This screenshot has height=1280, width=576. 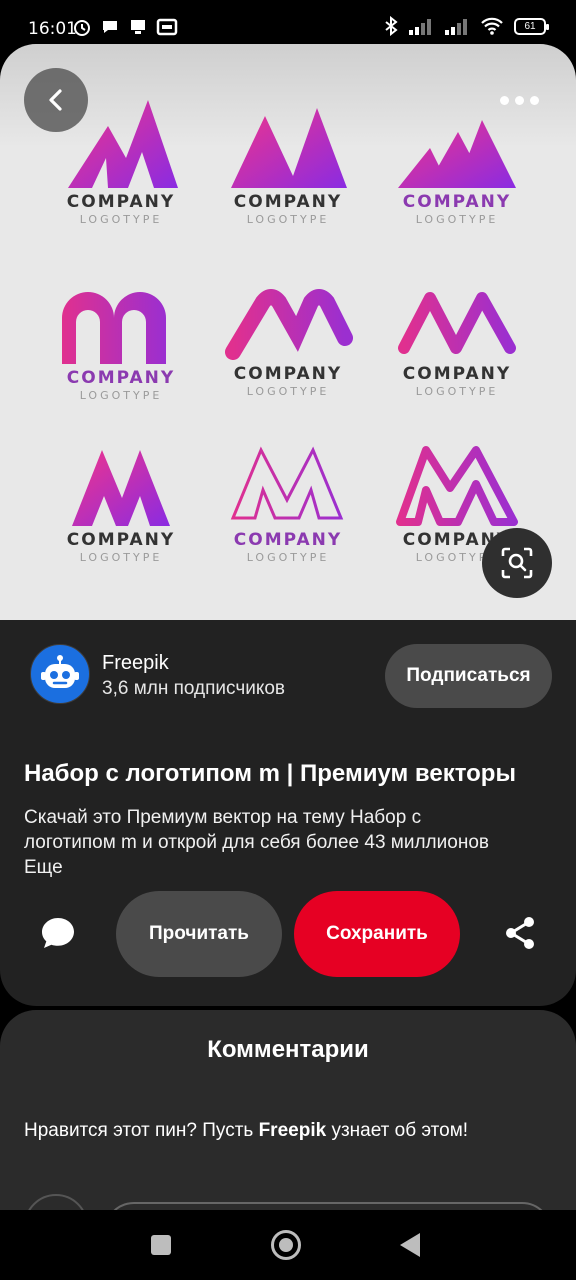 What do you see at coordinates (410, 1245) in the screenshot?
I see `back-nav-button` at bounding box center [410, 1245].